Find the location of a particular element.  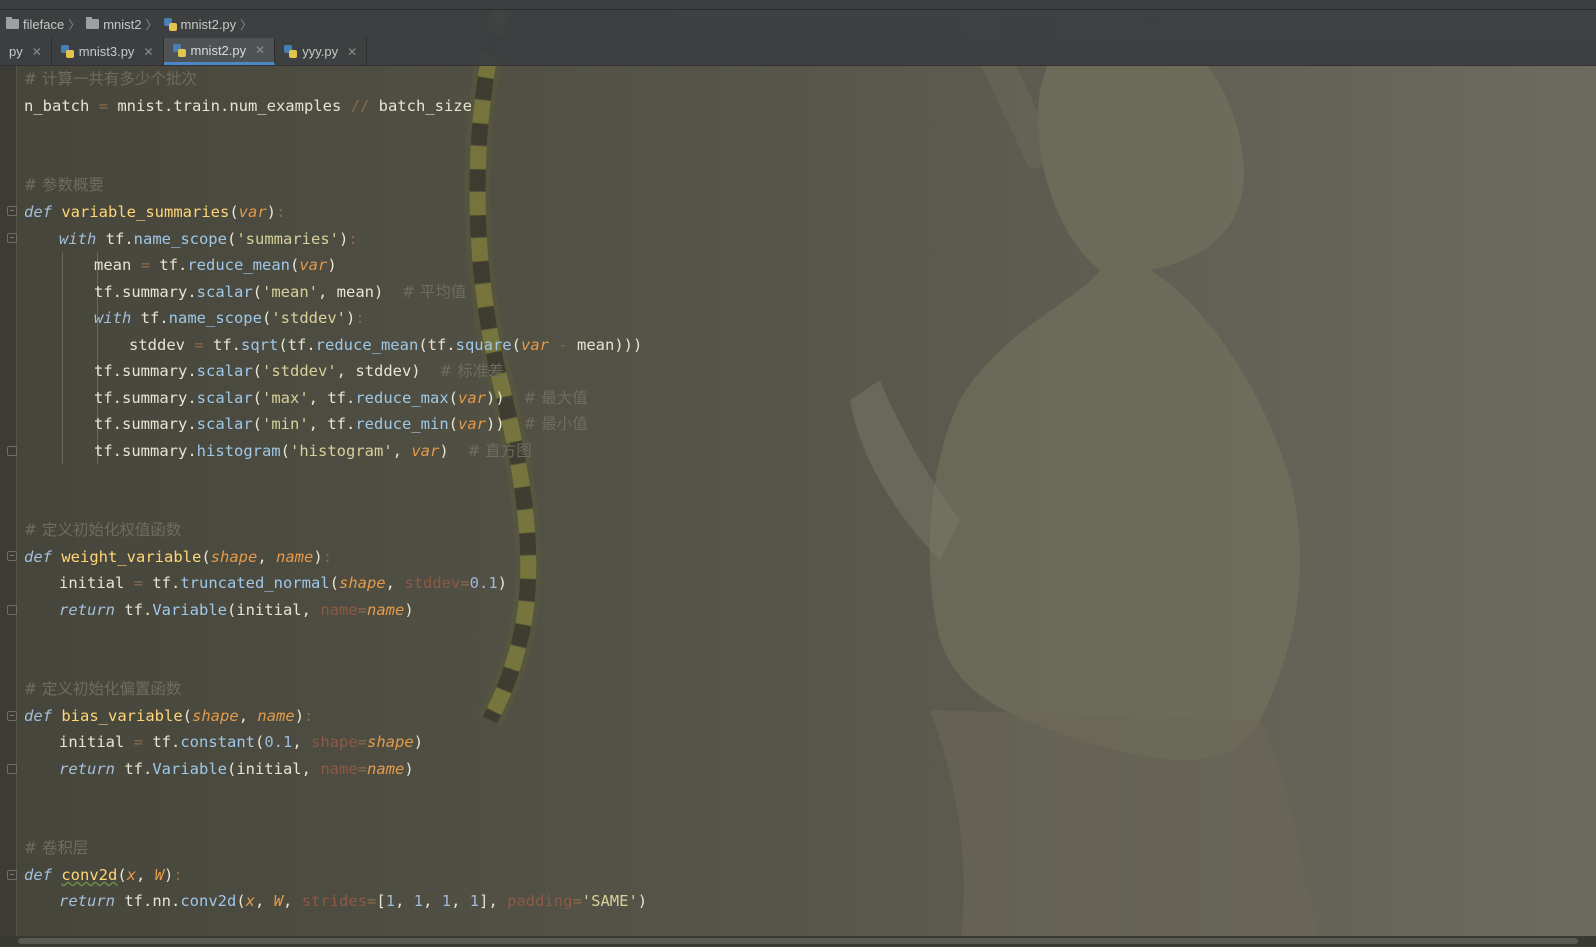

code-line: # 定义初始化权值函数 is located at coordinates (103, 530).